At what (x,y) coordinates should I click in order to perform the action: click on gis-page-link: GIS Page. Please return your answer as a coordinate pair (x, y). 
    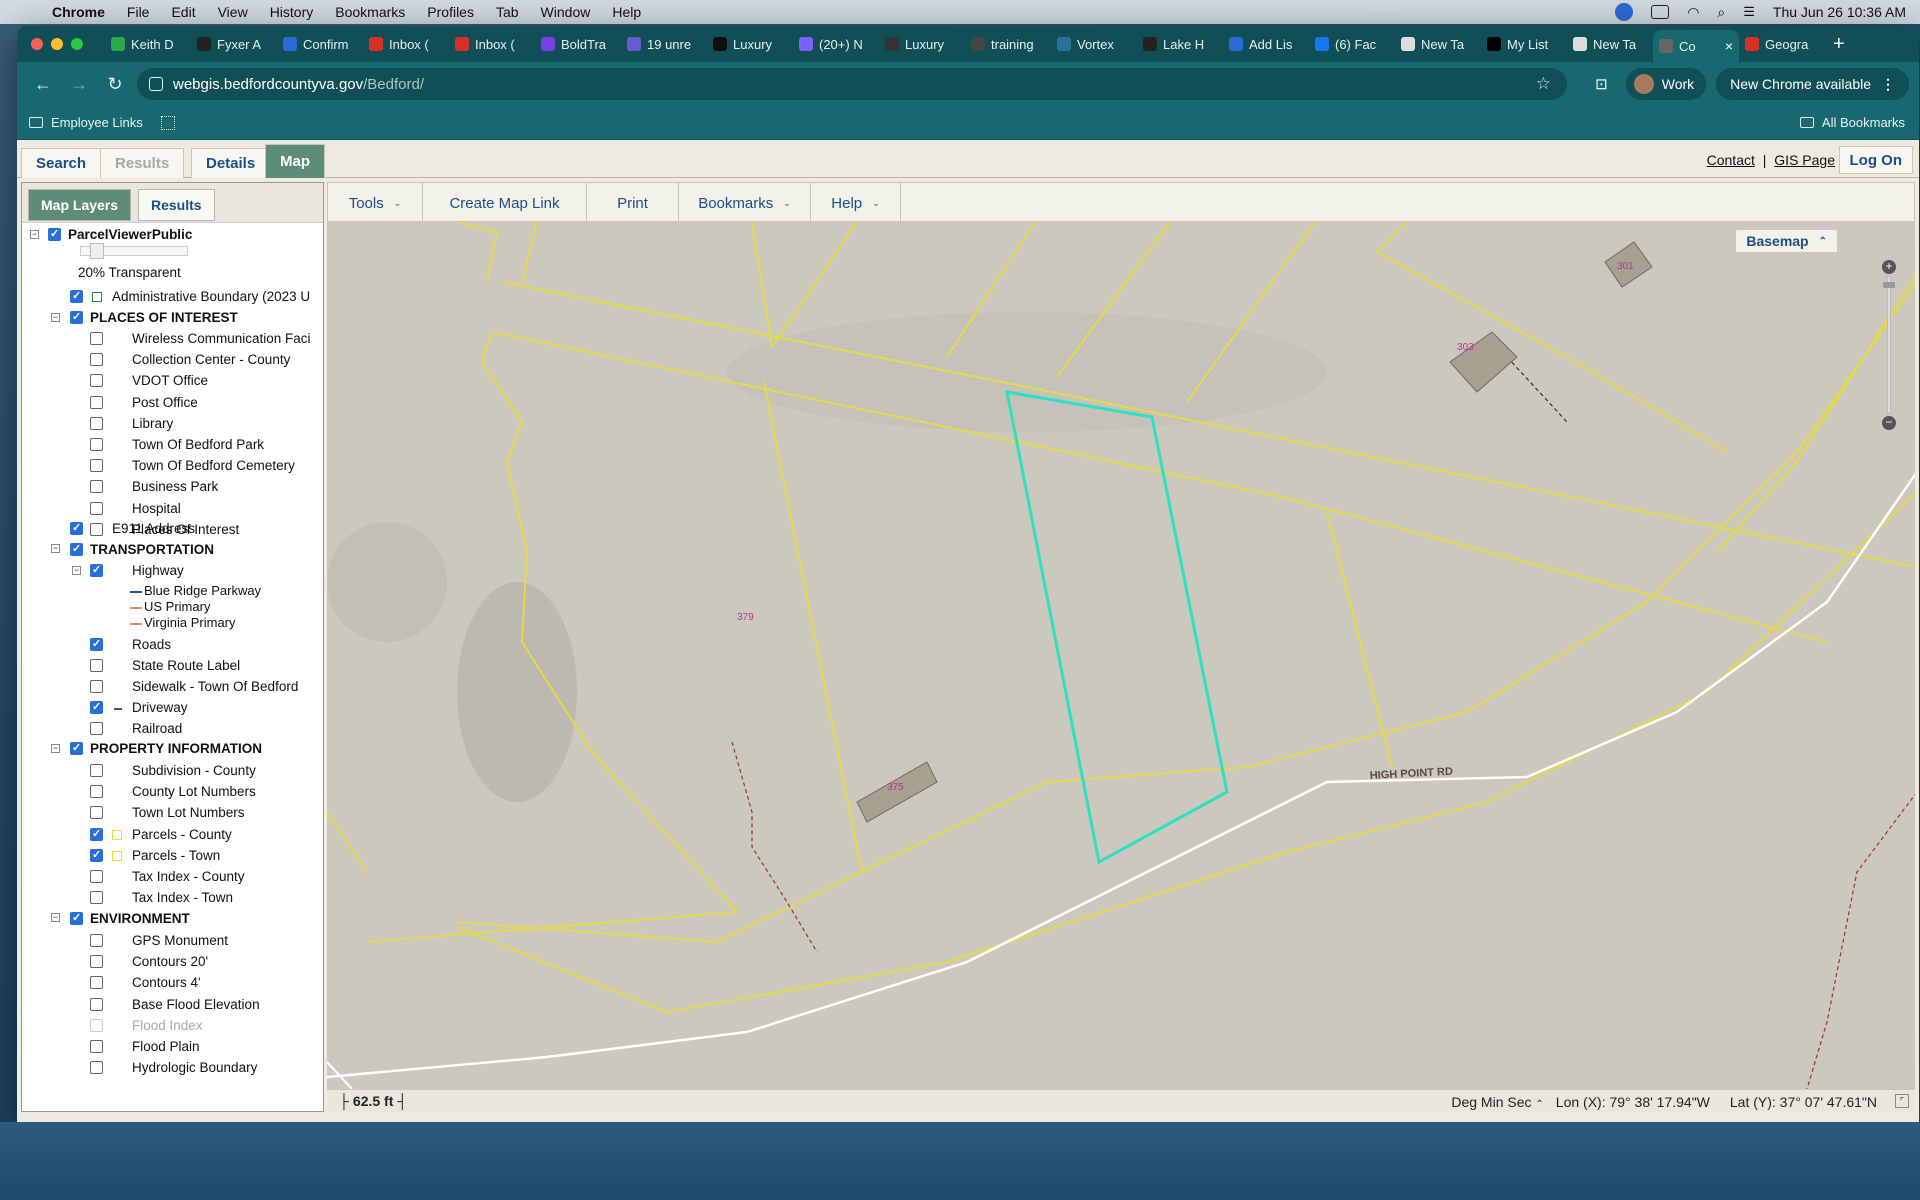
    Looking at the image, I should click on (1804, 160).